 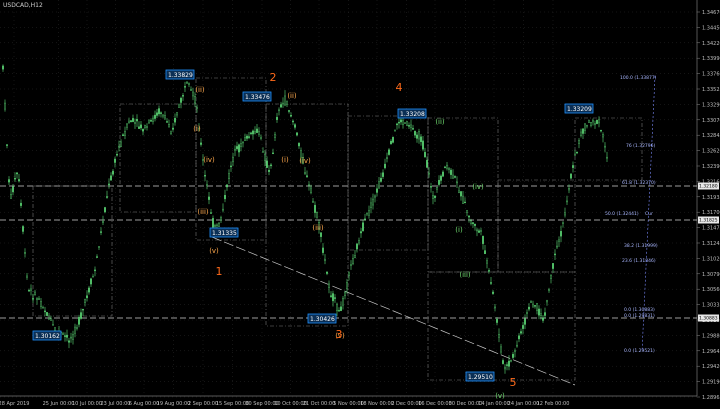 What do you see at coordinates (711, 367) in the screenshot?
I see `y-tick-label: 1.29420` at bounding box center [711, 367].